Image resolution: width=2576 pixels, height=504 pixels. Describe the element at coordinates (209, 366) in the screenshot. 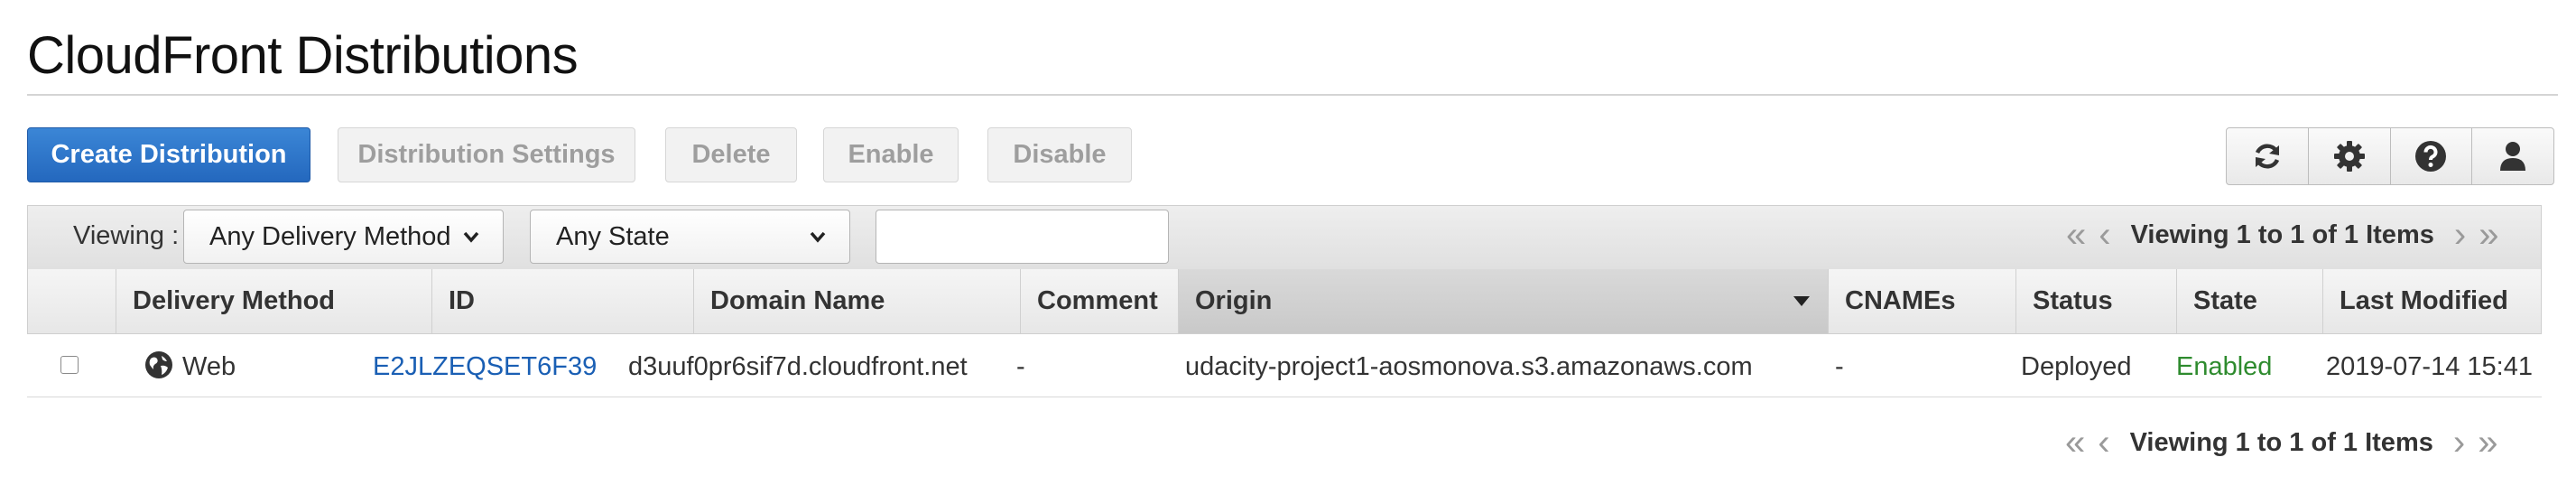

I see `delivery-method-cell: Web` at that location.